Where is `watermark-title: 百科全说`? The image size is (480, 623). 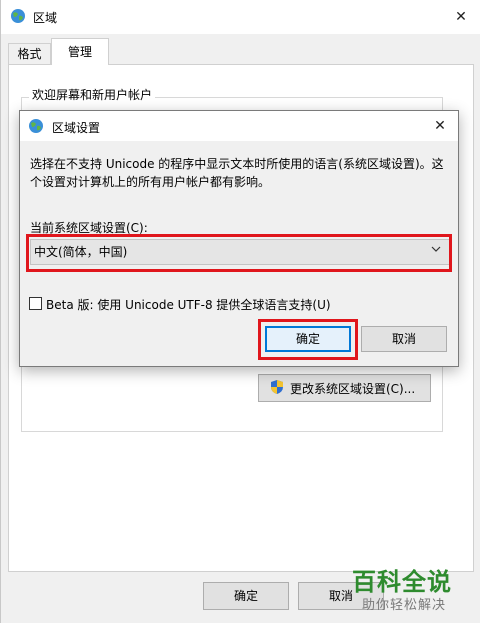 watermark-title: 百科全说 is located at coordinates (402, 582).